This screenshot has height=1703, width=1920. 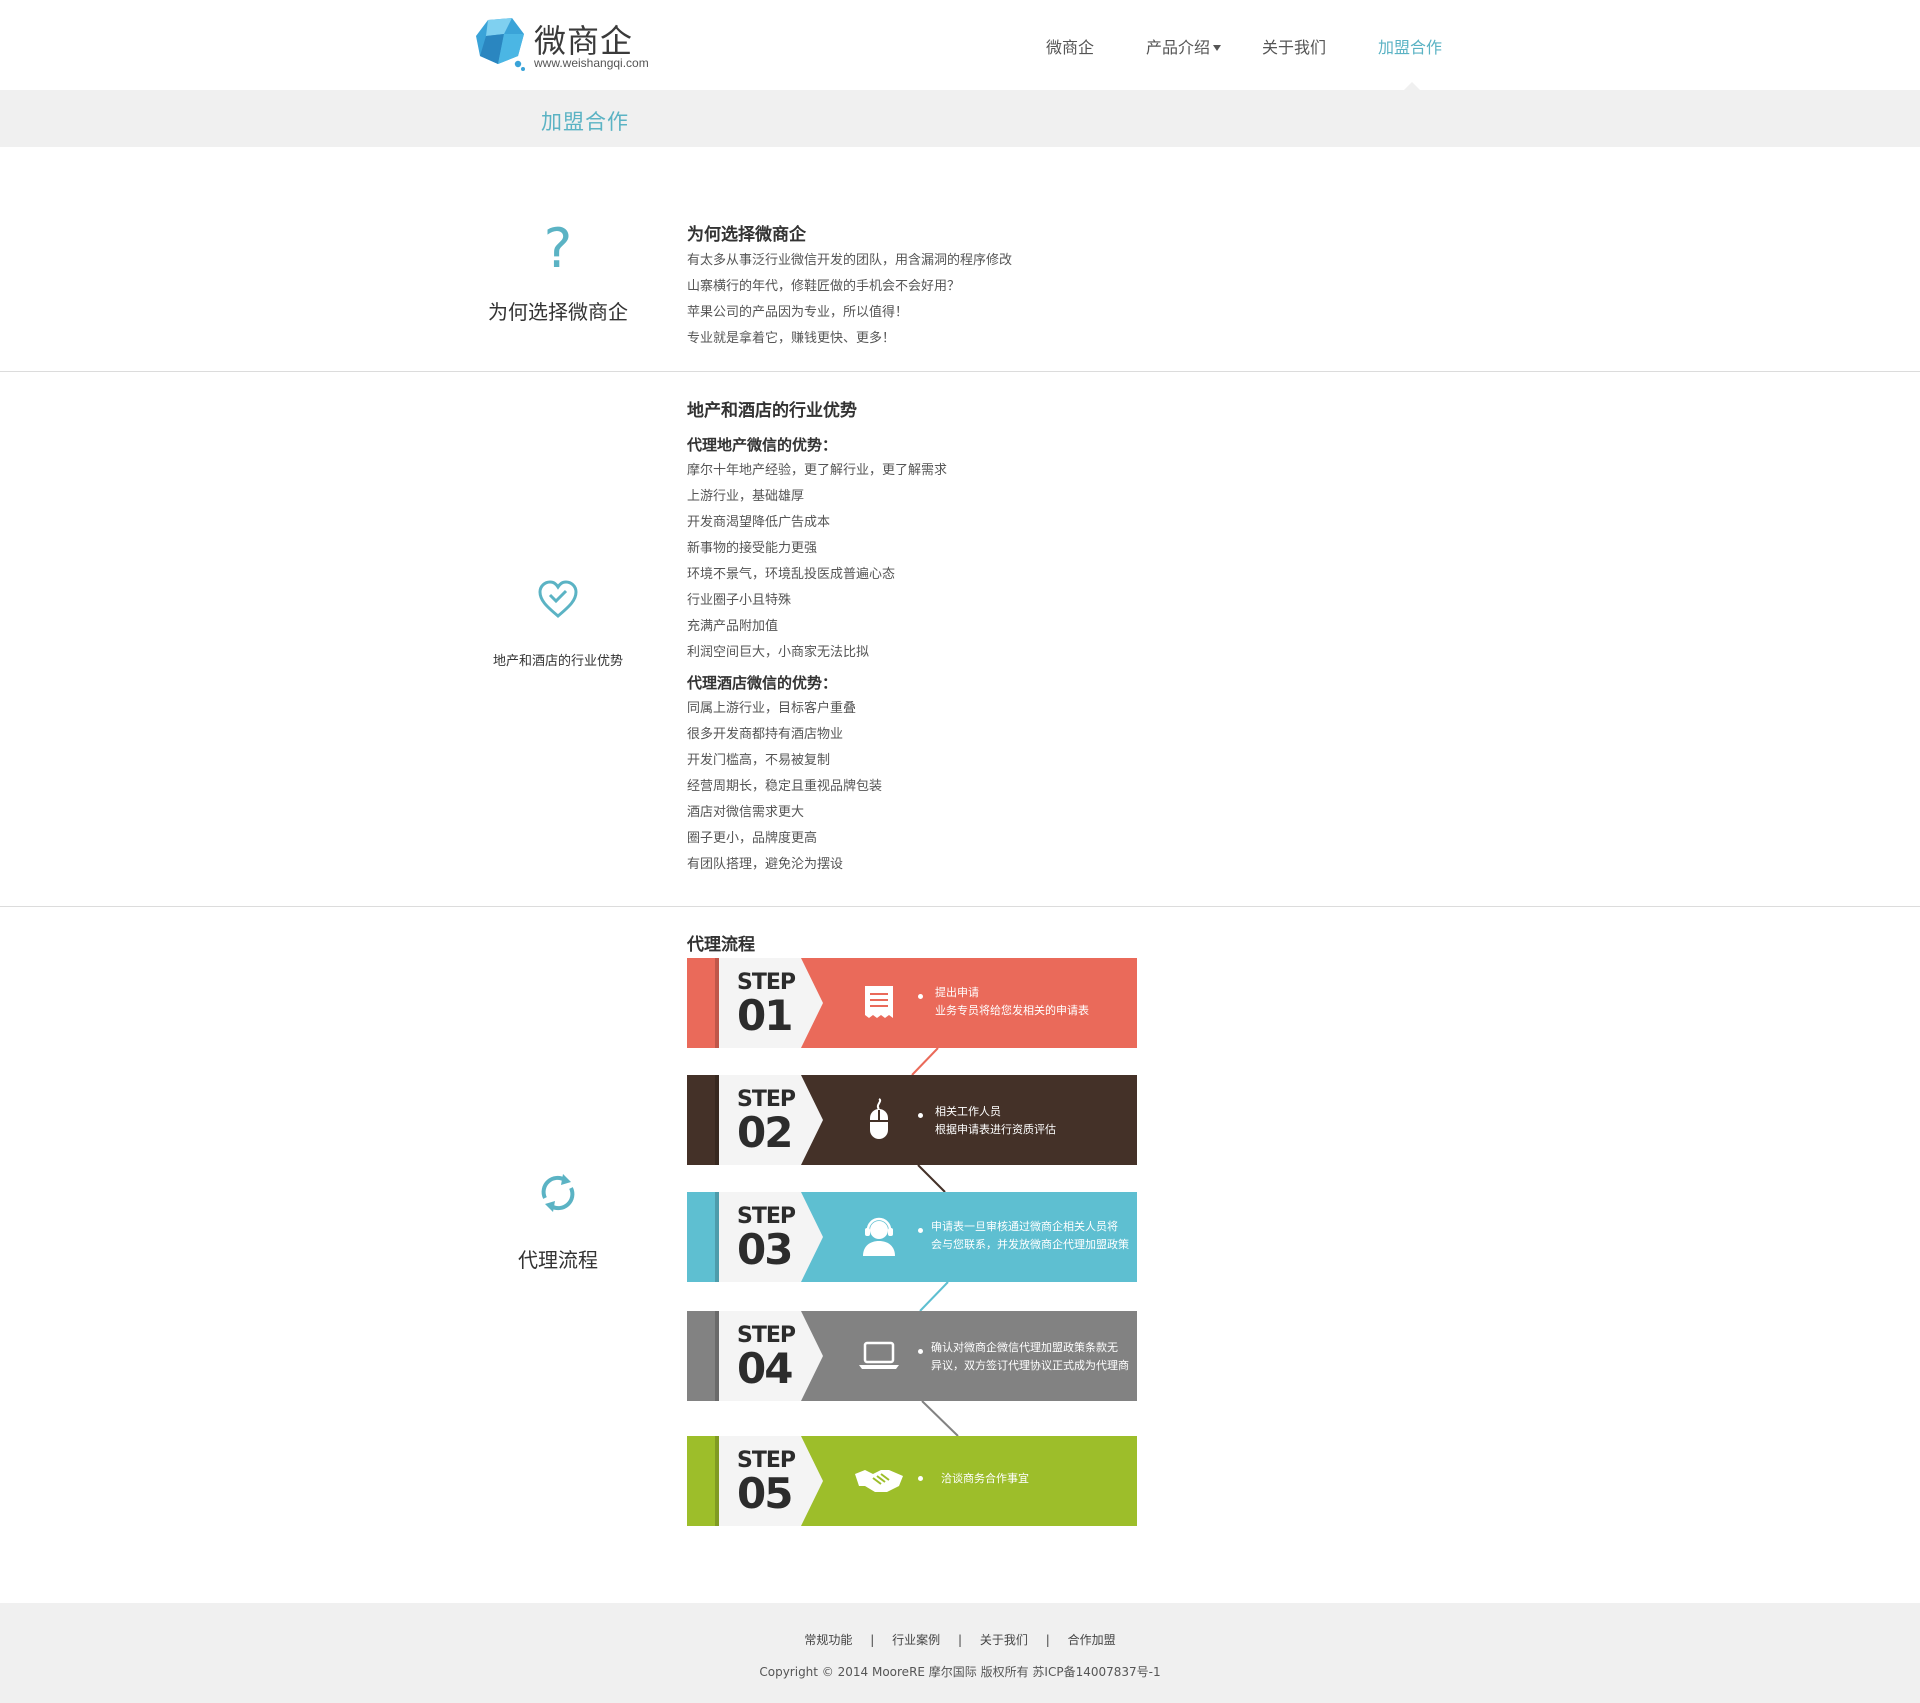 What do you see at coordinates (995, 1121) in the screenshot?
I see `step-text: 相关工作人员 根据申请表进行资质评估` at bounding box center [995, 1121].